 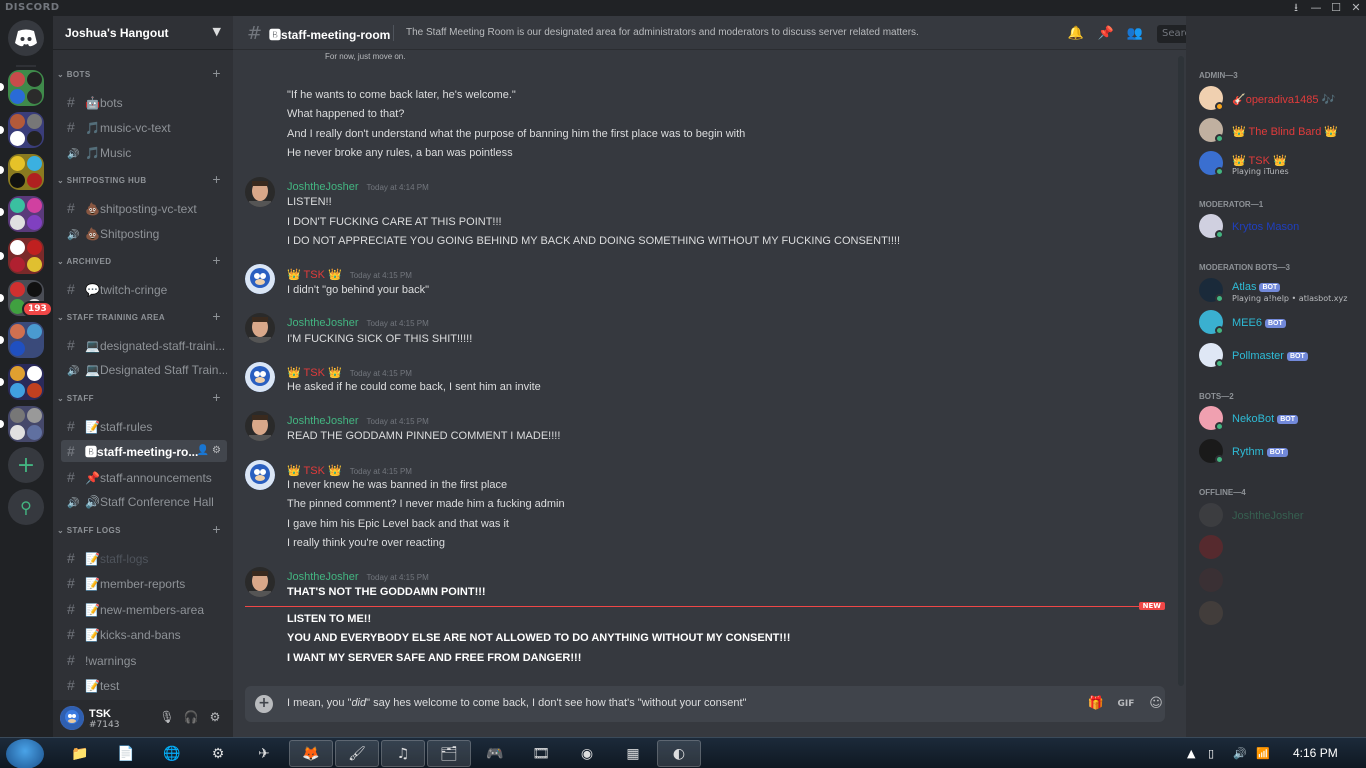 I want to click on channel-item-staff-logs: # 📝staff-logs, so click(x=144, y=558).